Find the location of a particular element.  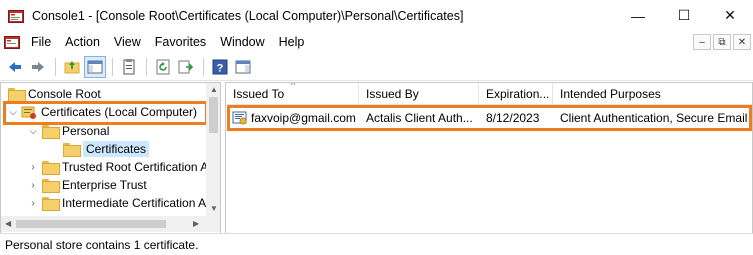

export-list-icon is located at coordinates (186, 67).